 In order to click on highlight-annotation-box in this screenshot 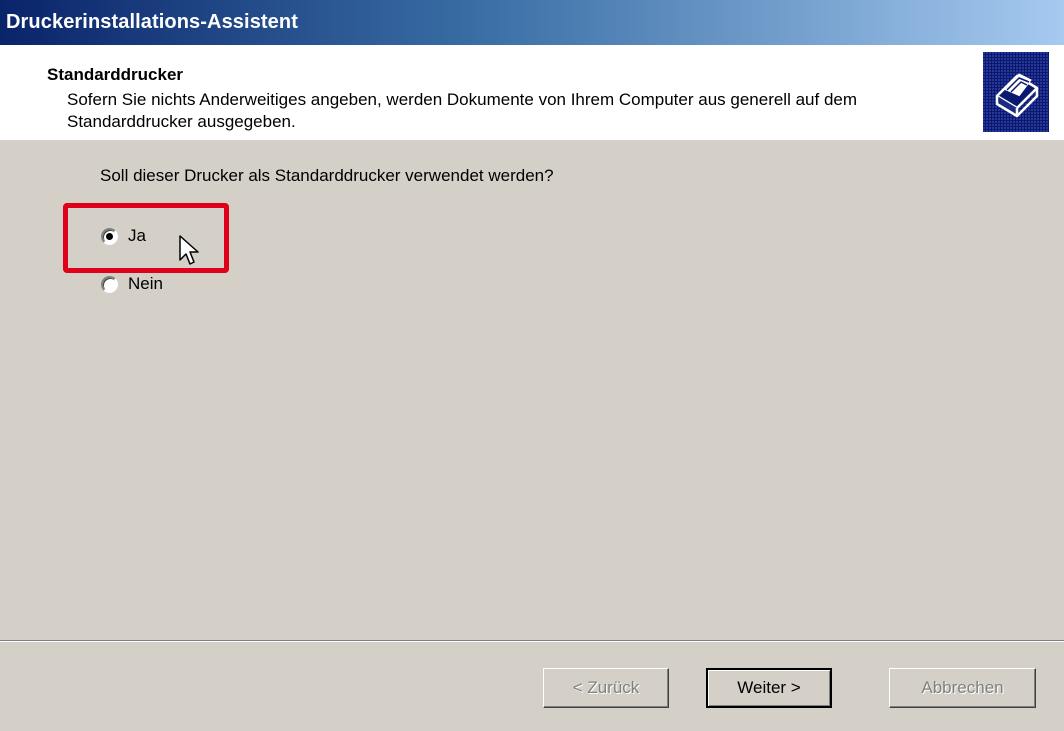, I will do `click(146, 238)`.